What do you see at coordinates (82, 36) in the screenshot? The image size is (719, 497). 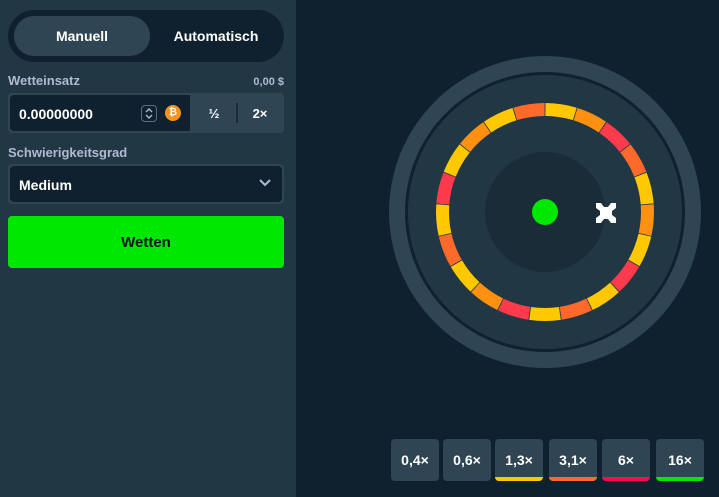 I see `tab-manual: Manuell` at bounding box center [82, 36].